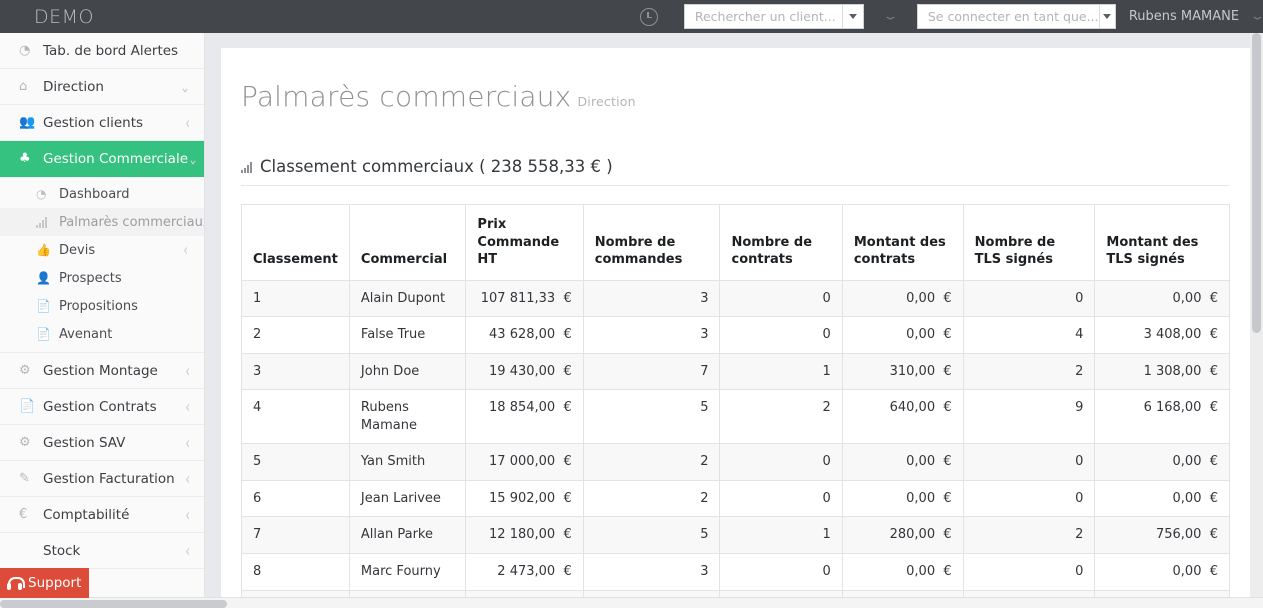 This screenshot has height=608, width=1263. What do you see at coordinates (1029, 242) in the screenshot?
I see `column-header-nombre-de-tls-signes: Nombre de TLS signés` at bounding box center [1029, 242].